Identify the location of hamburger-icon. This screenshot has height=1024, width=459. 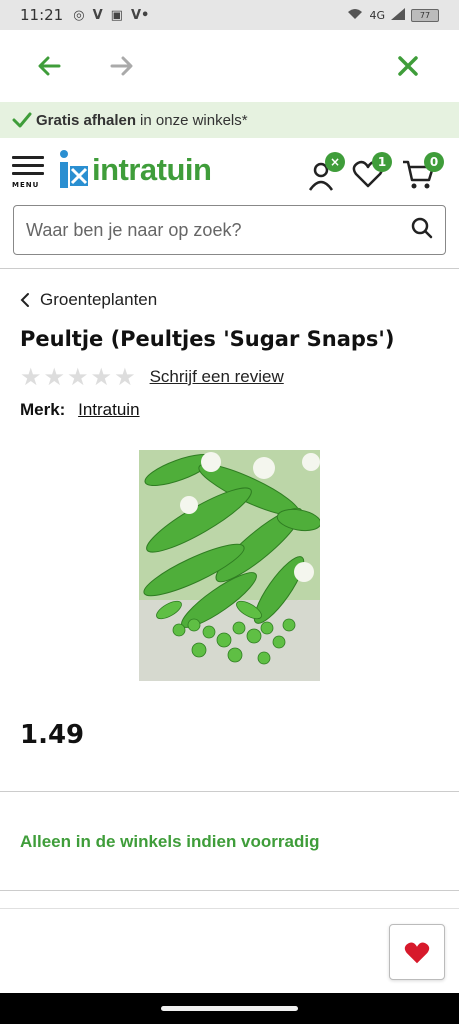
(28, 157).